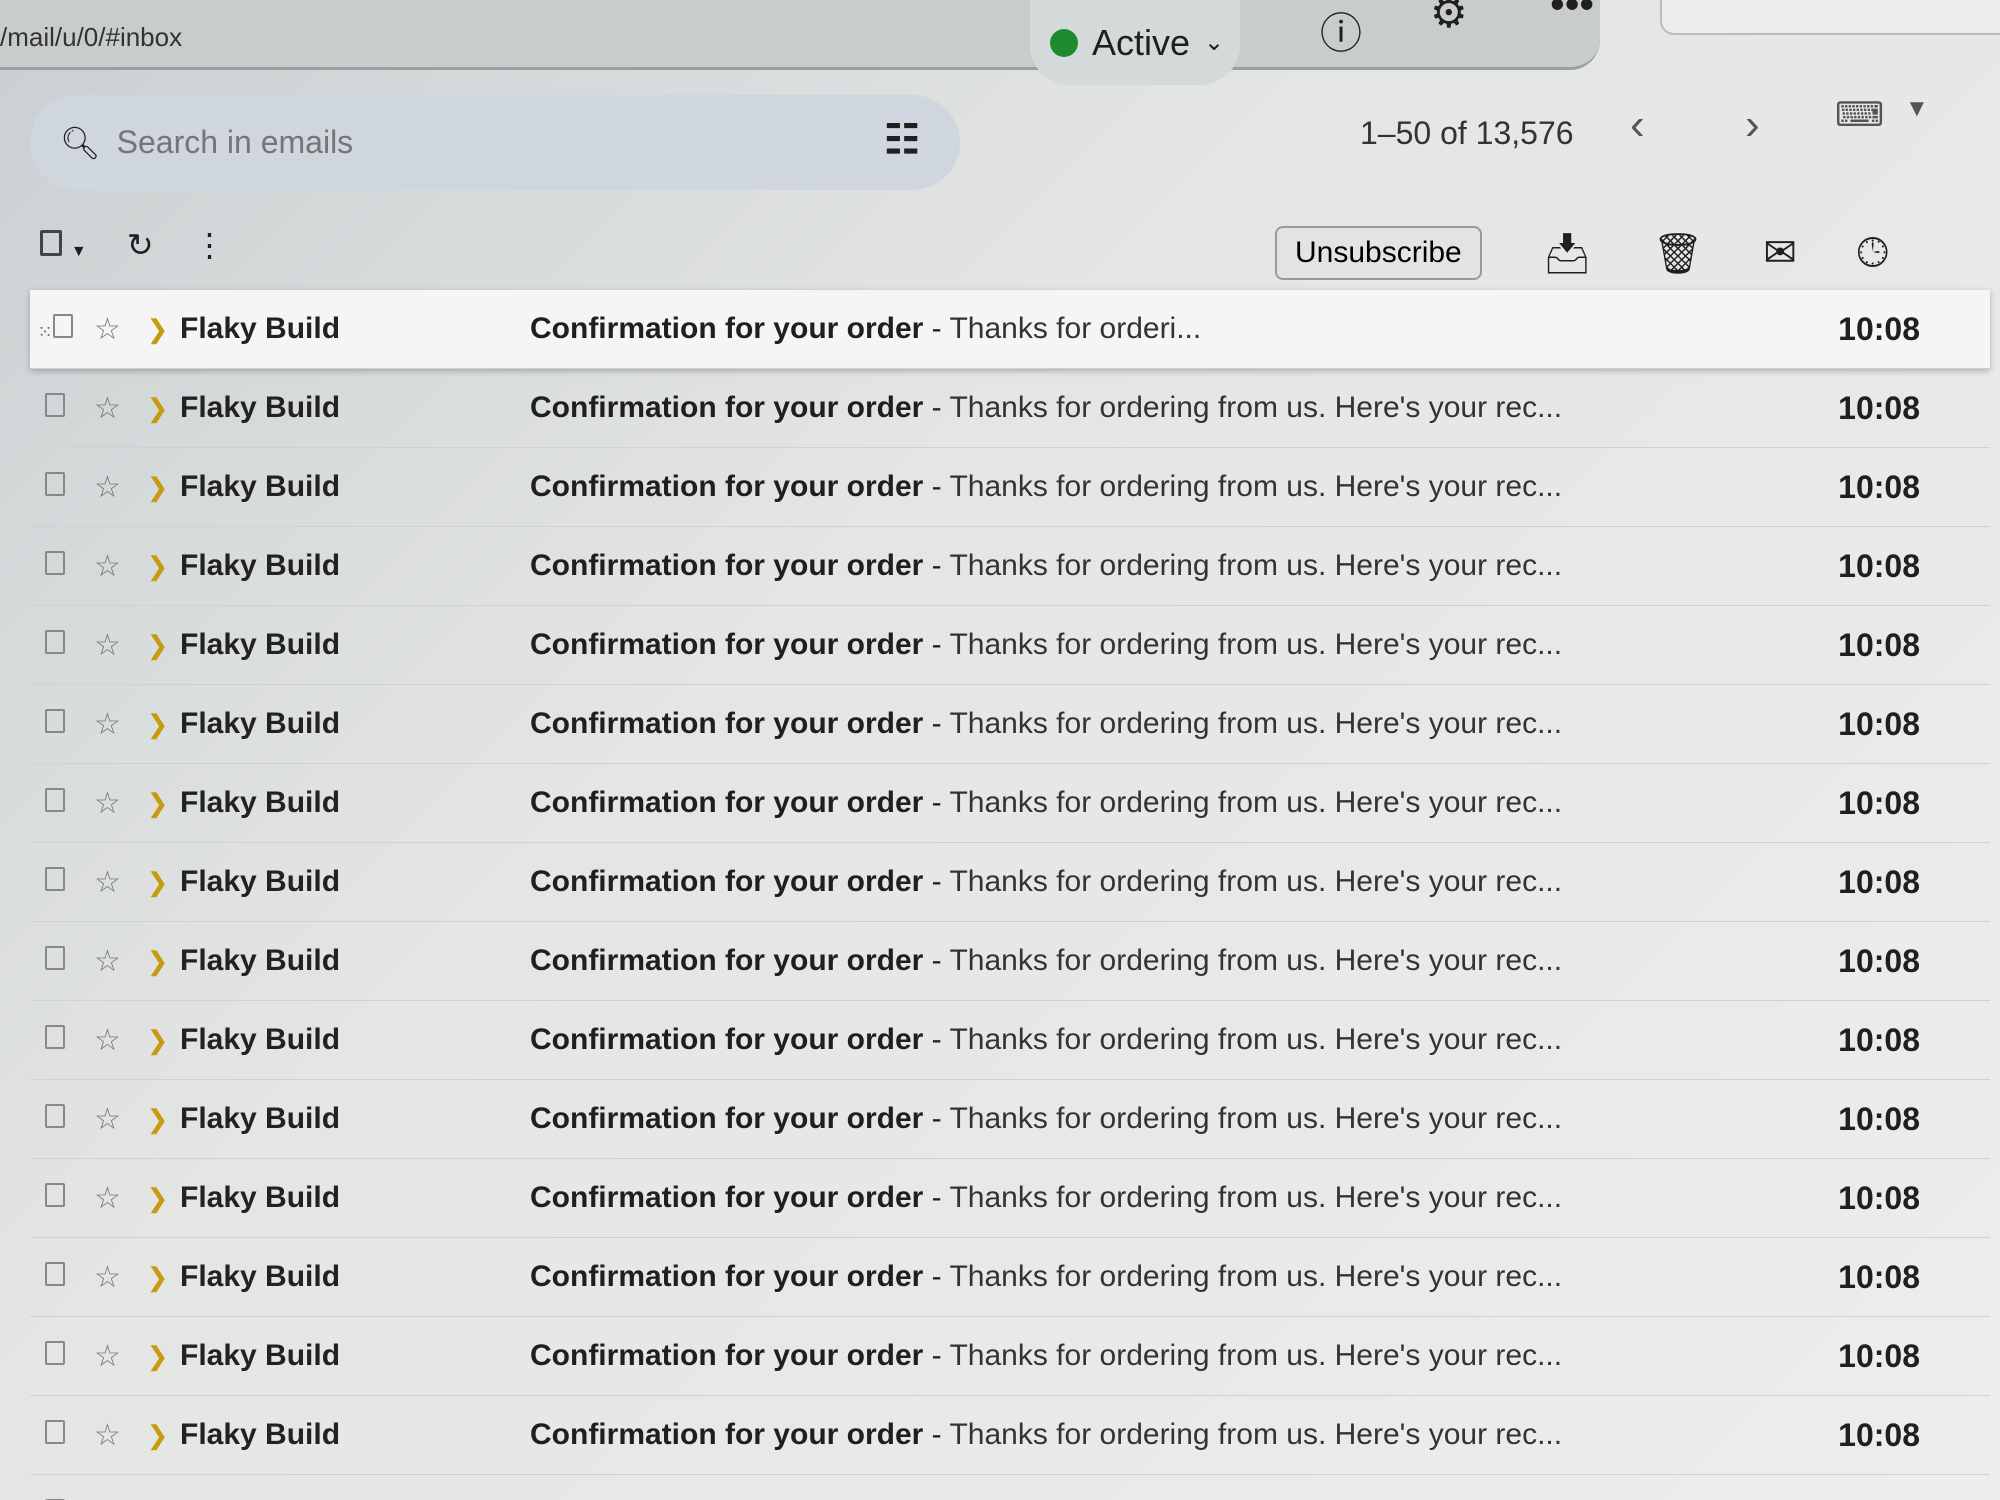 This screenshot has height=1500, width=2000. What do you see at coordinates (1917, 109) in the screenshot?
I see `caret-down-icon: ▼` at bounding box center [1917, 109].